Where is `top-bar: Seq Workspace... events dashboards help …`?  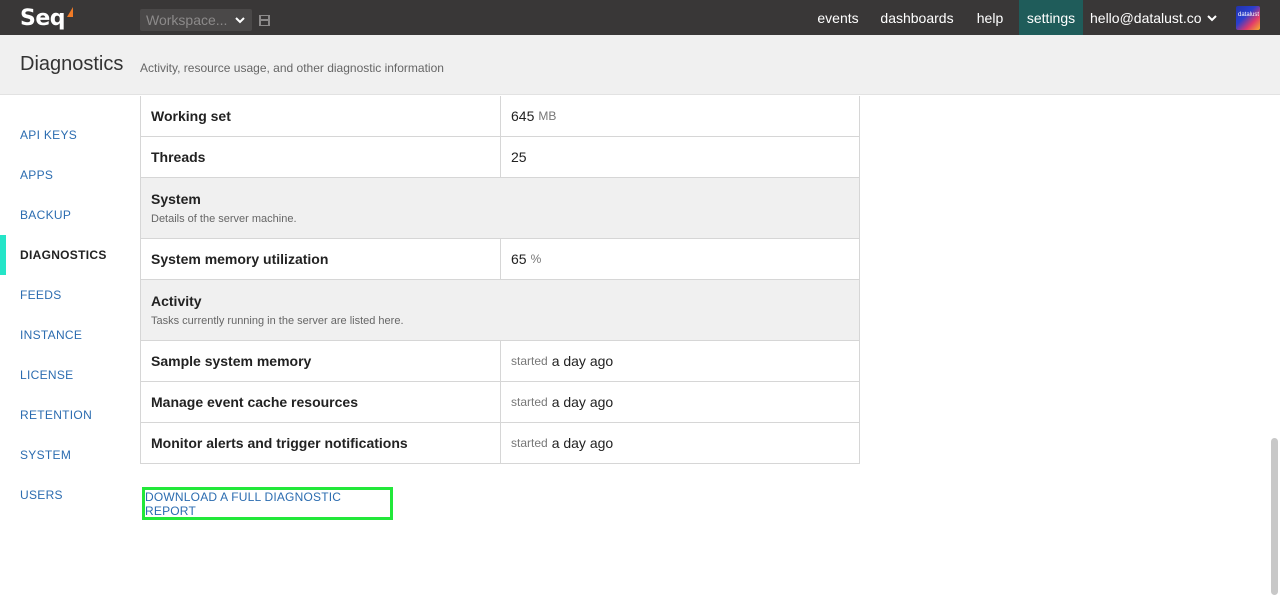
top-bar: Seq Workspace... events dashboards help … is located at coordinates (640, 17).